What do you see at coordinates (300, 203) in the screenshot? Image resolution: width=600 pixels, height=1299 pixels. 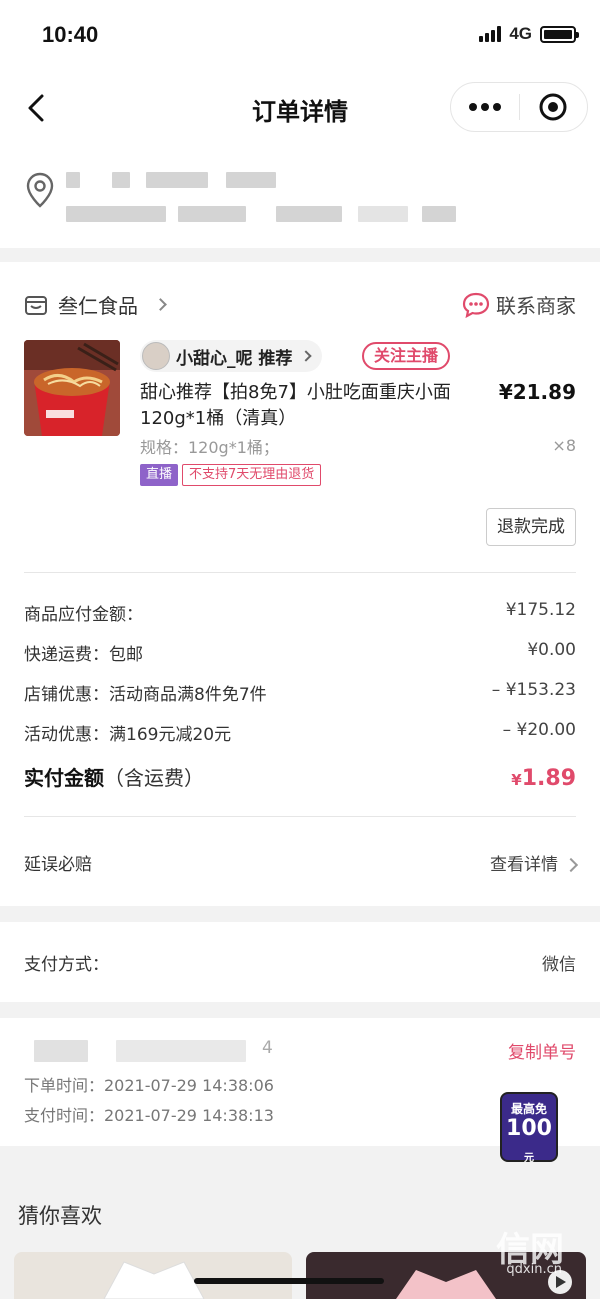 I see `address-section` at bounding box center [300, 203].